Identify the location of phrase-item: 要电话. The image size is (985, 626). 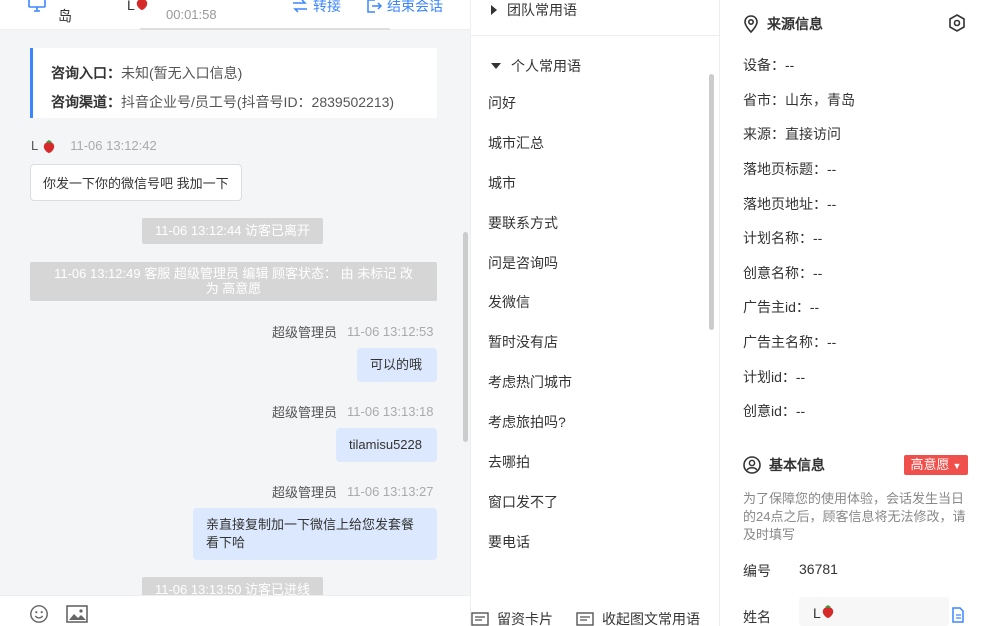
(530, 542).